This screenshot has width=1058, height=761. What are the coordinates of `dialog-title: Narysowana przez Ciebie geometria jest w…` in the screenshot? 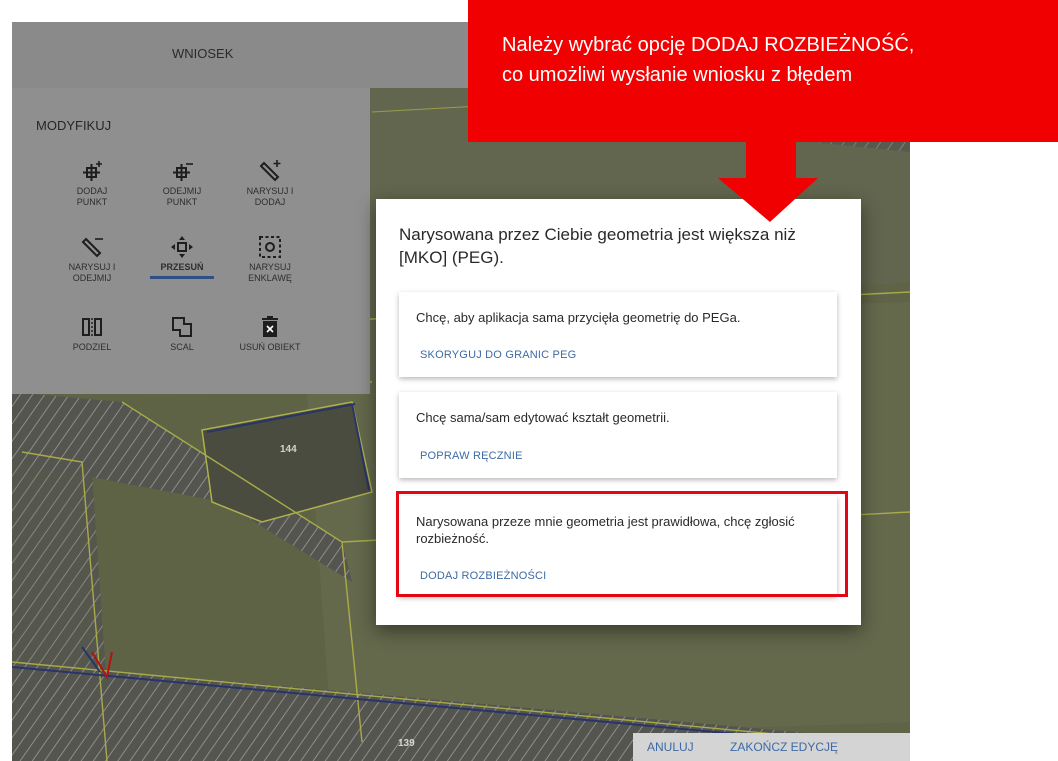 It's located at (597, 246).